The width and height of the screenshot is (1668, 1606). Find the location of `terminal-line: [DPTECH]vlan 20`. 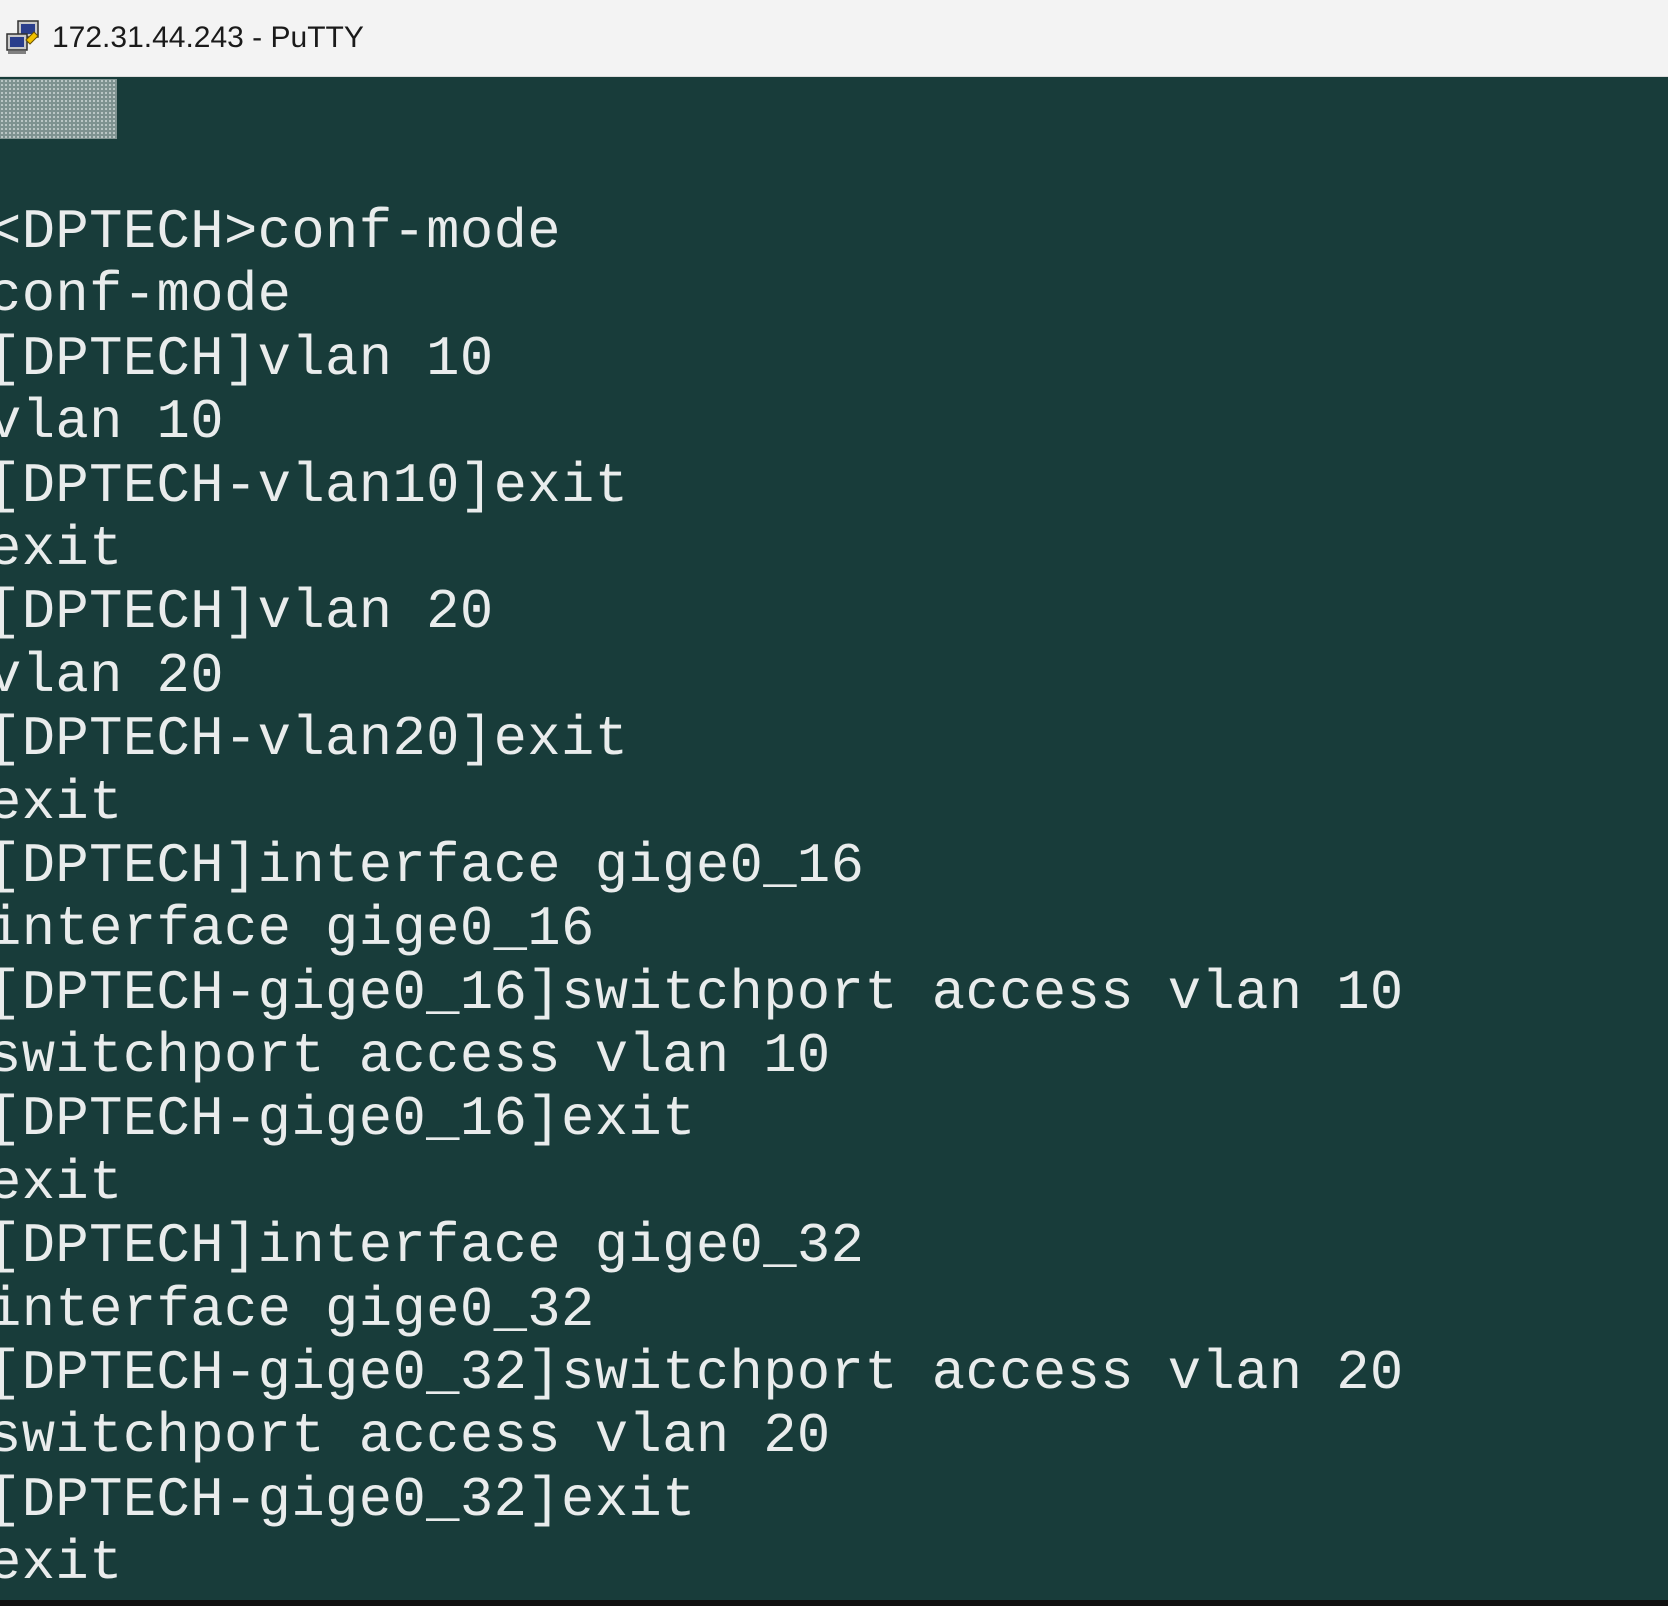

terminal-line: [DPTECH]vlan 20 is located at coordinates (247, 613).